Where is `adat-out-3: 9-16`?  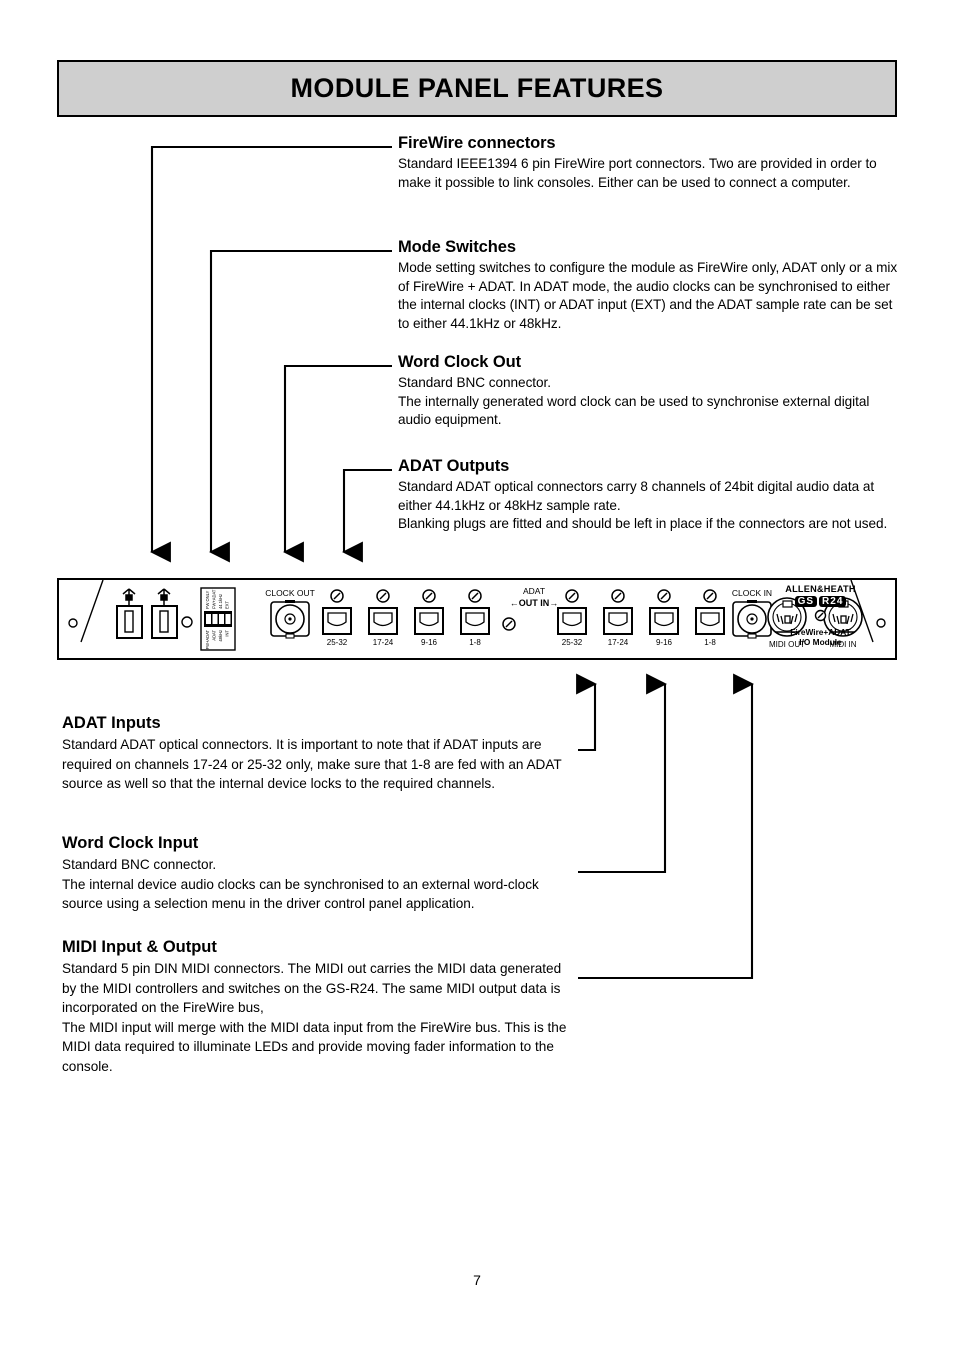 adat-out-3: 9-16 is located at coordinates (429, 618).